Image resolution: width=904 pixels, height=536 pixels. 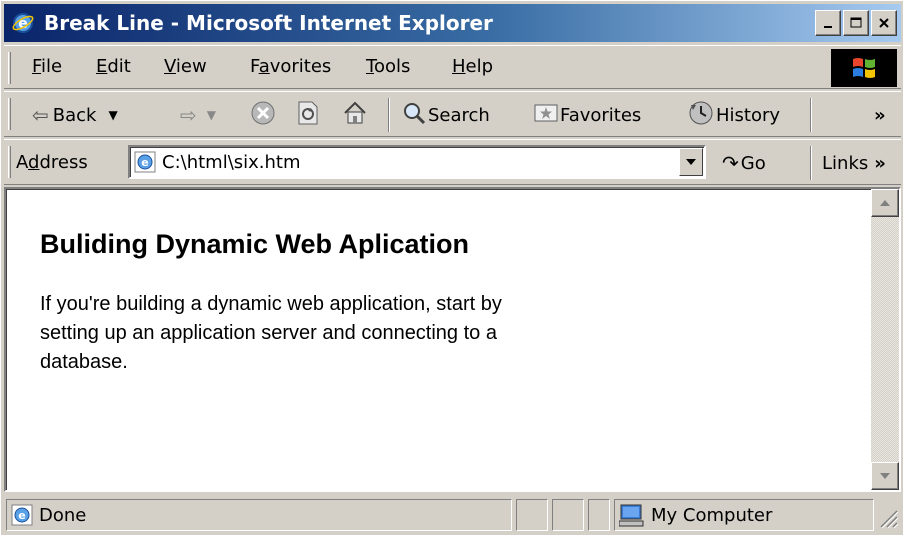 What do you see at coordinates (417, 162) in the screenshot?
I see `address-input: e C:\html\six.htm` at bounding box center [417, 162].